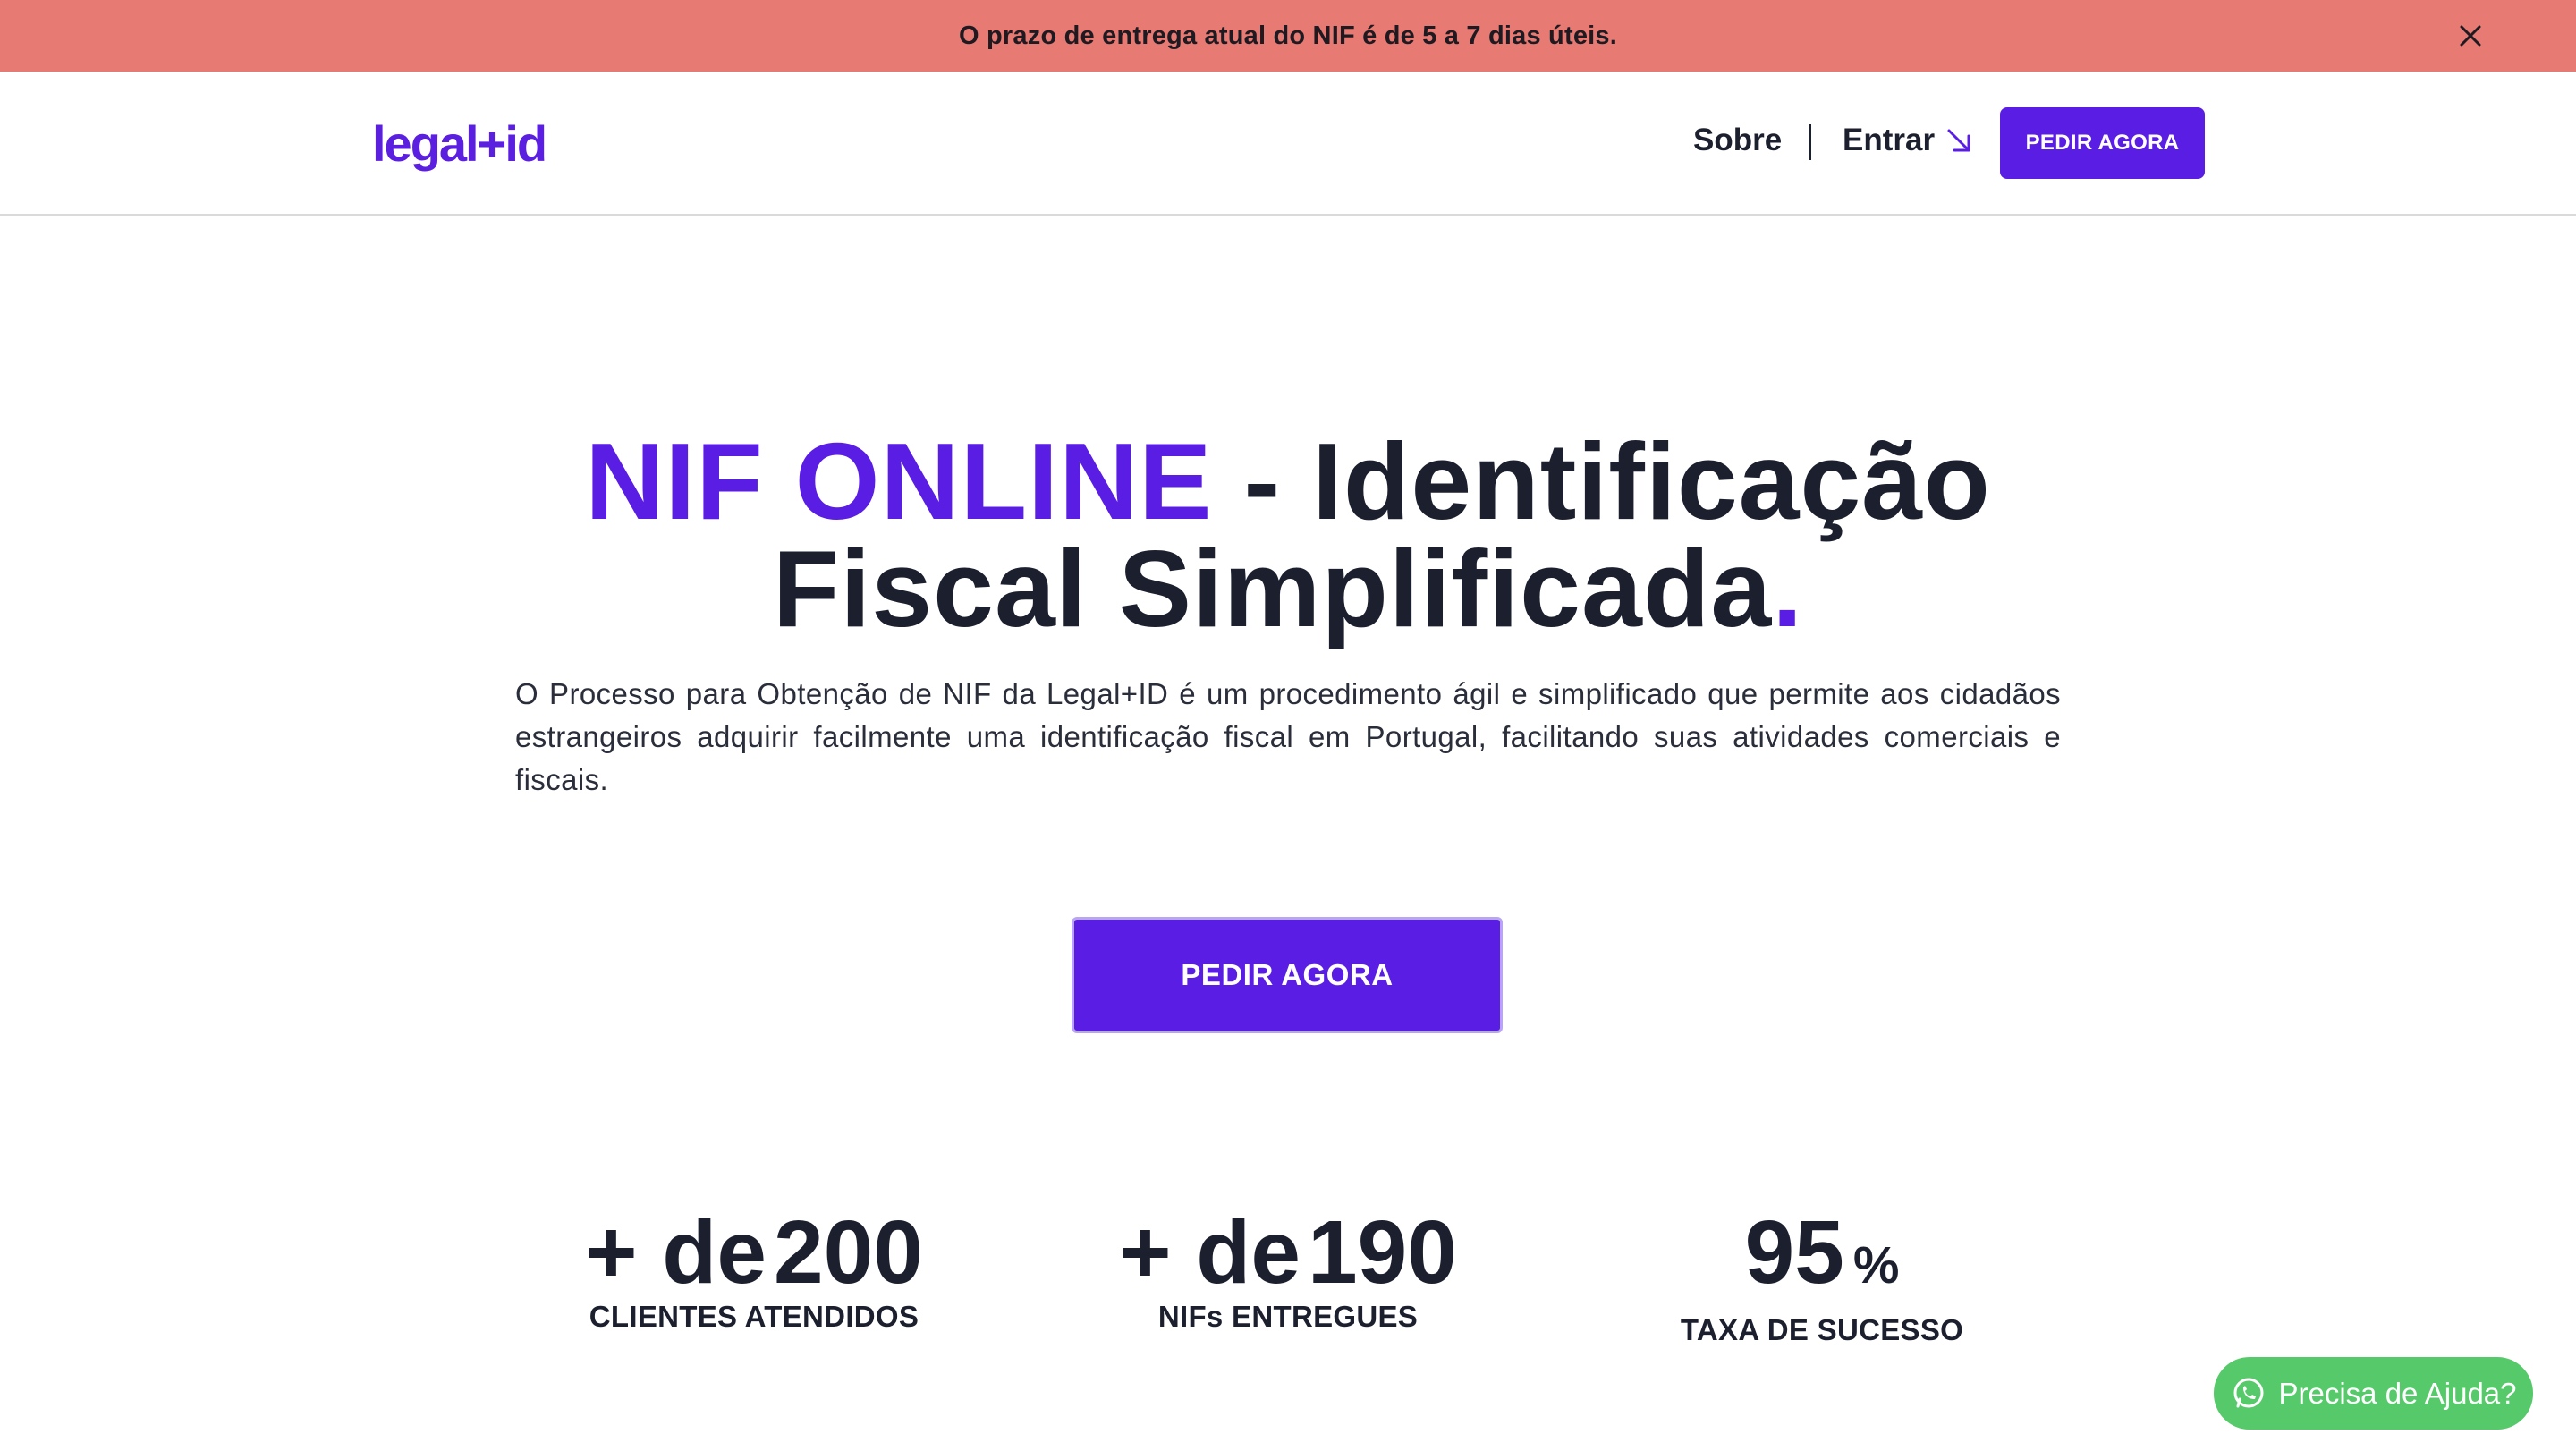 The image size is (2576, 1451). Describe the element at coordinates (2102, 143) in the screenshot. I see `header-order-button: PEDIR AGORA` at that location.